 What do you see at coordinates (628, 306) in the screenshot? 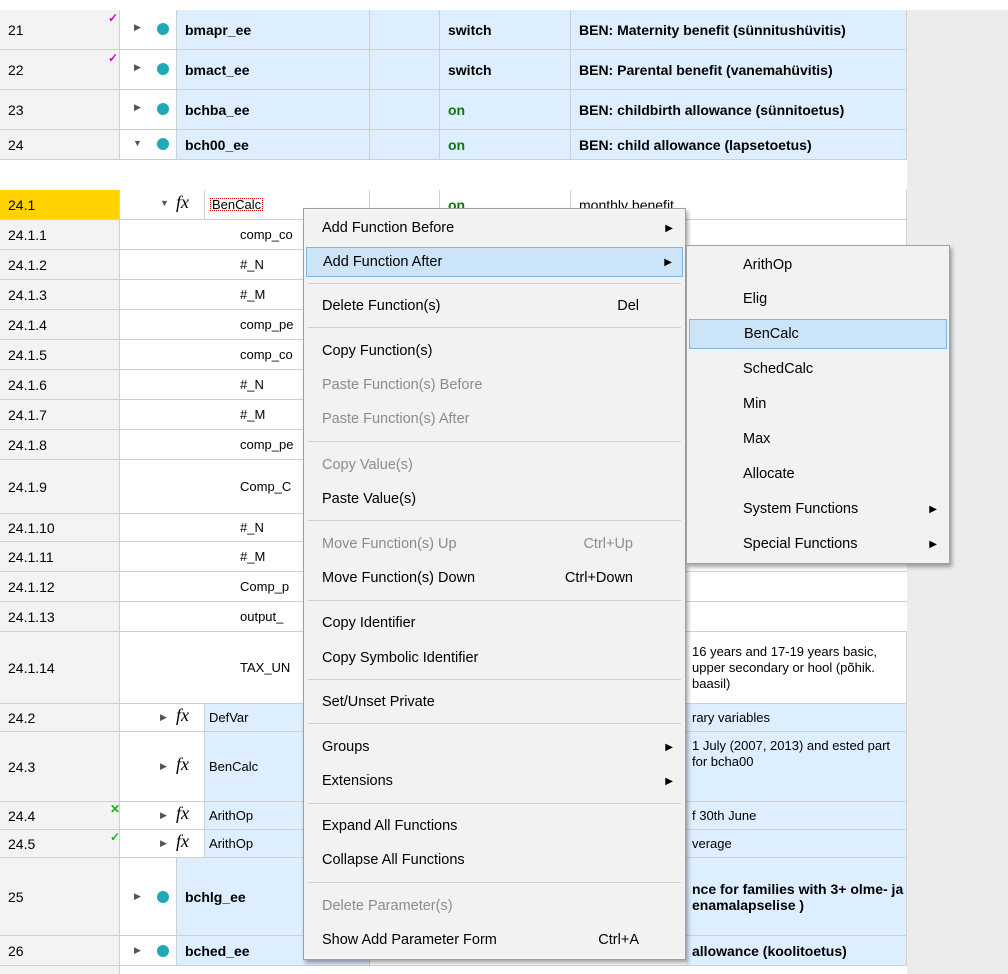
I see `shortcut-label: Del` at bounding box center [628, 306].